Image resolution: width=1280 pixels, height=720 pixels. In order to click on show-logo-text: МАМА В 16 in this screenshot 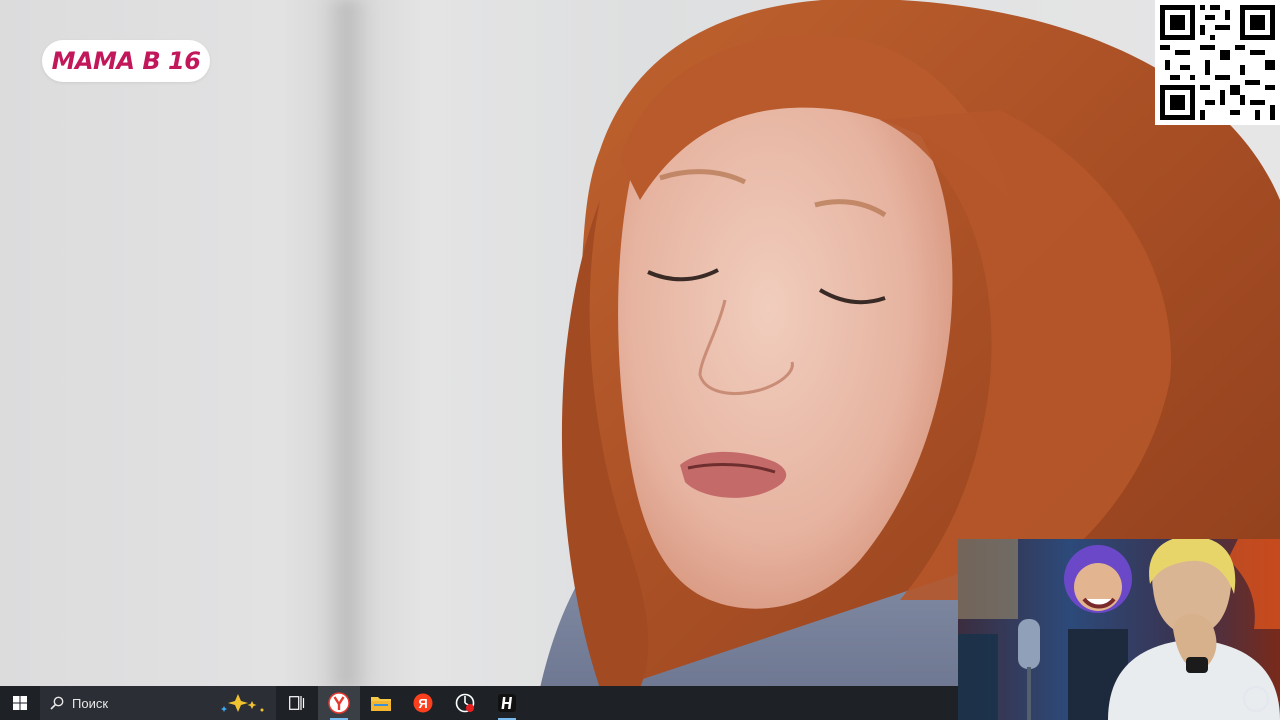, I will do `click(126, 61)`.